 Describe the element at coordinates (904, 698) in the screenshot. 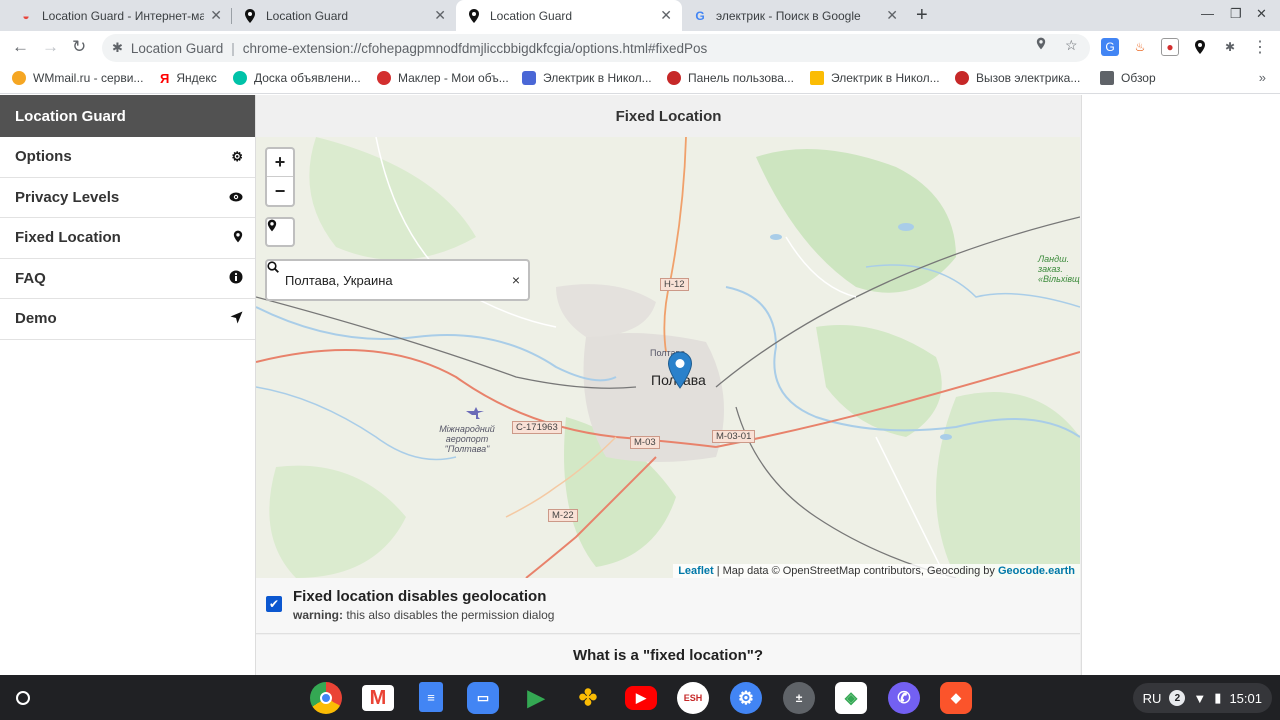

I see `viber-app-icon: ✆` at that location.